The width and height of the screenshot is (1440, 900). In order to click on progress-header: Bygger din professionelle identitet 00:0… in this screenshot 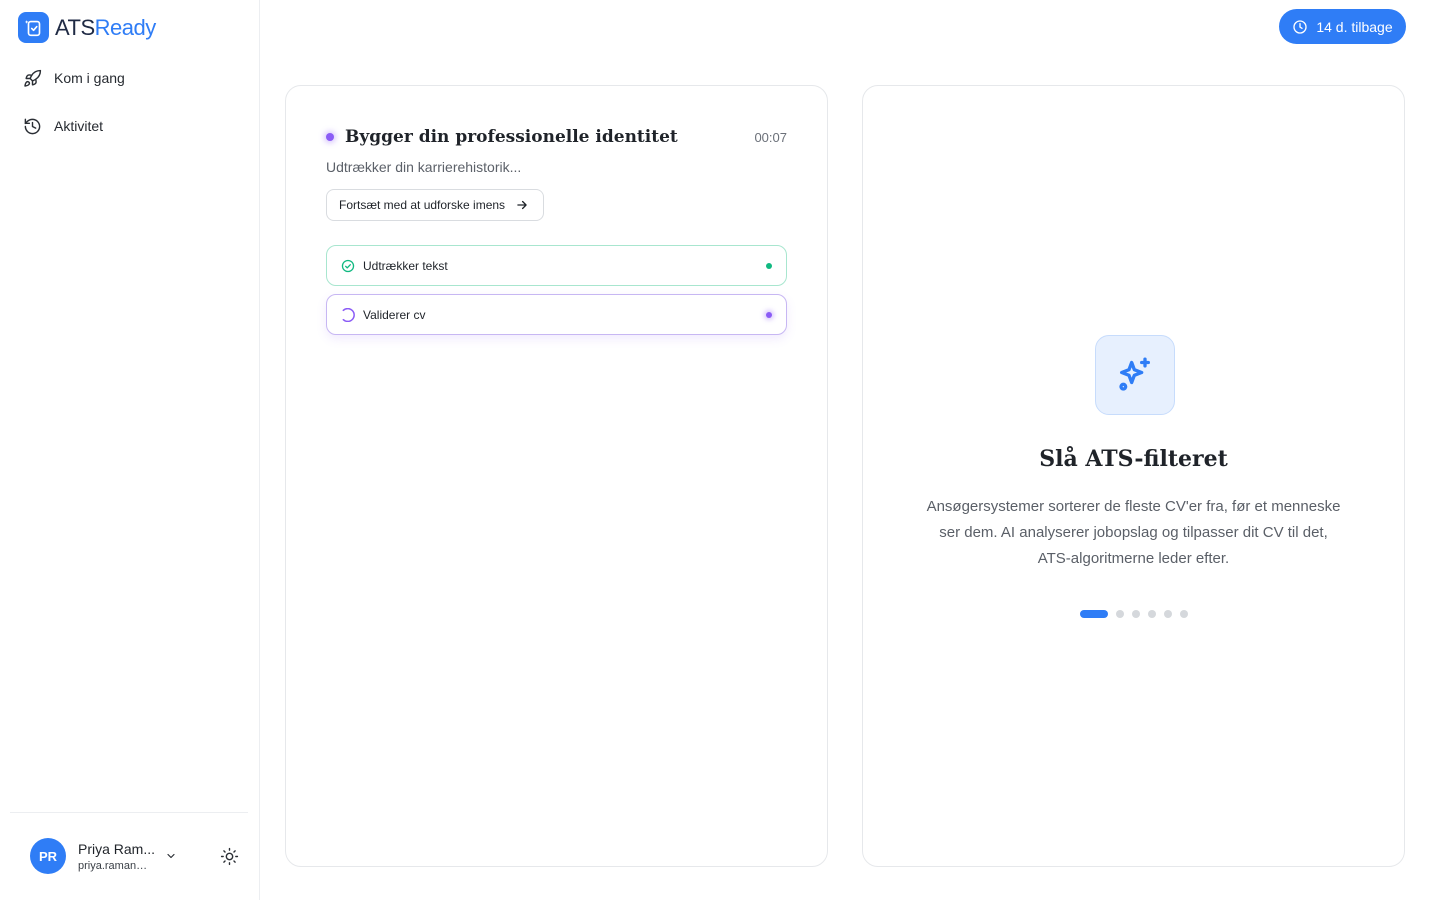, I will do `click(556, 137)`.